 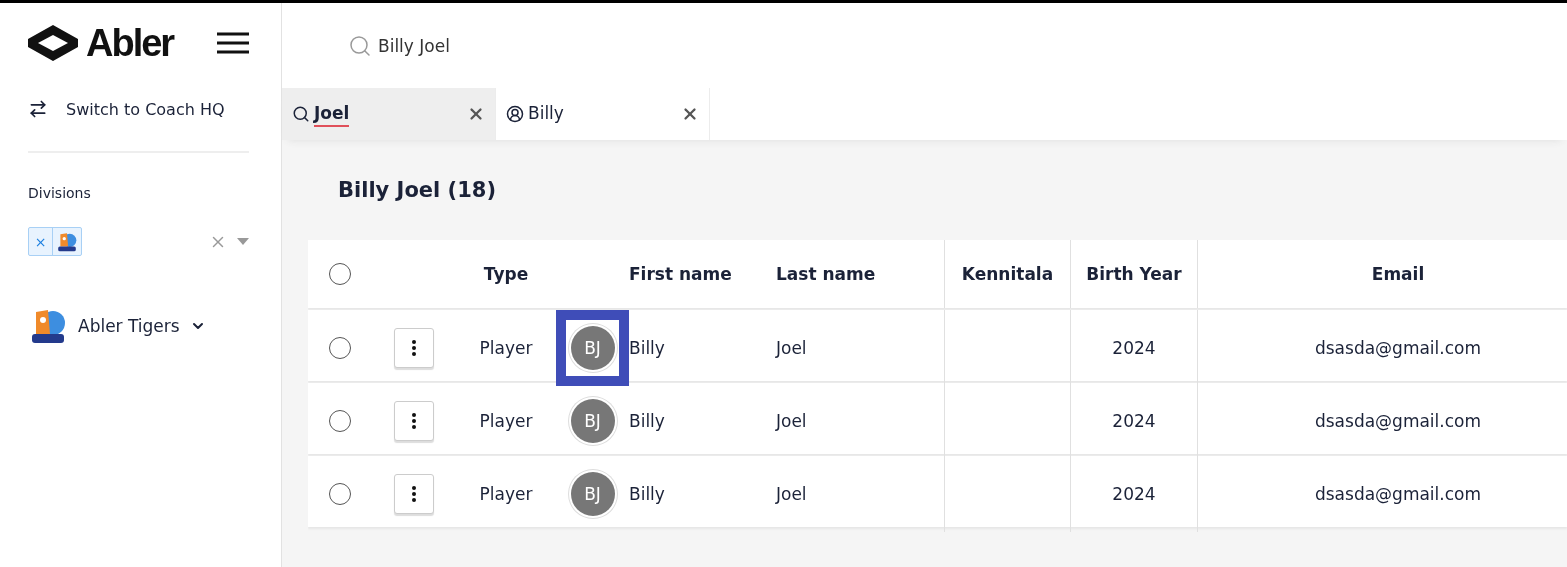 What do you see at coordinates (1398, 274) in the screenshot?
I see `column-header: Email` at bounding box center [1398, 274].